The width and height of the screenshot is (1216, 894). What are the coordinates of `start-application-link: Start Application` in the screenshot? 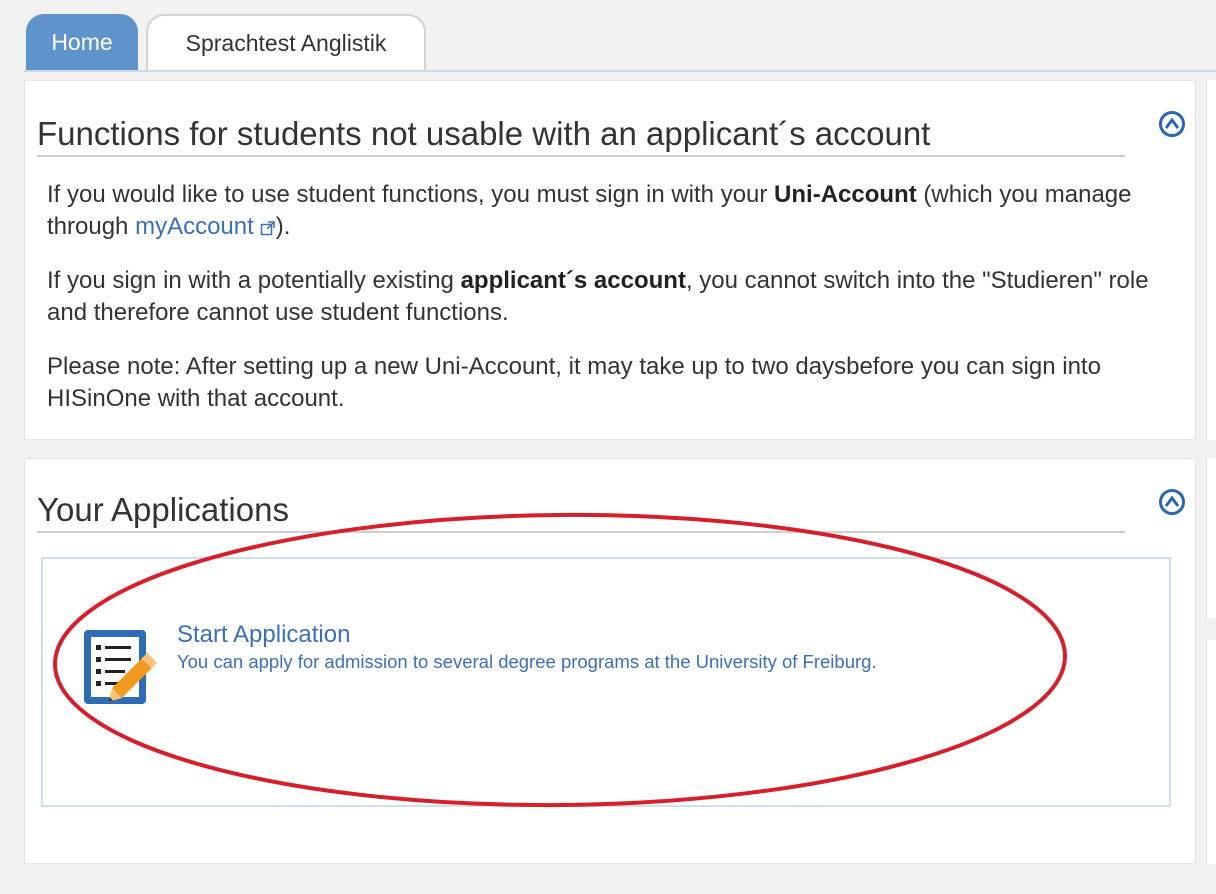 It's located at (263, 635).